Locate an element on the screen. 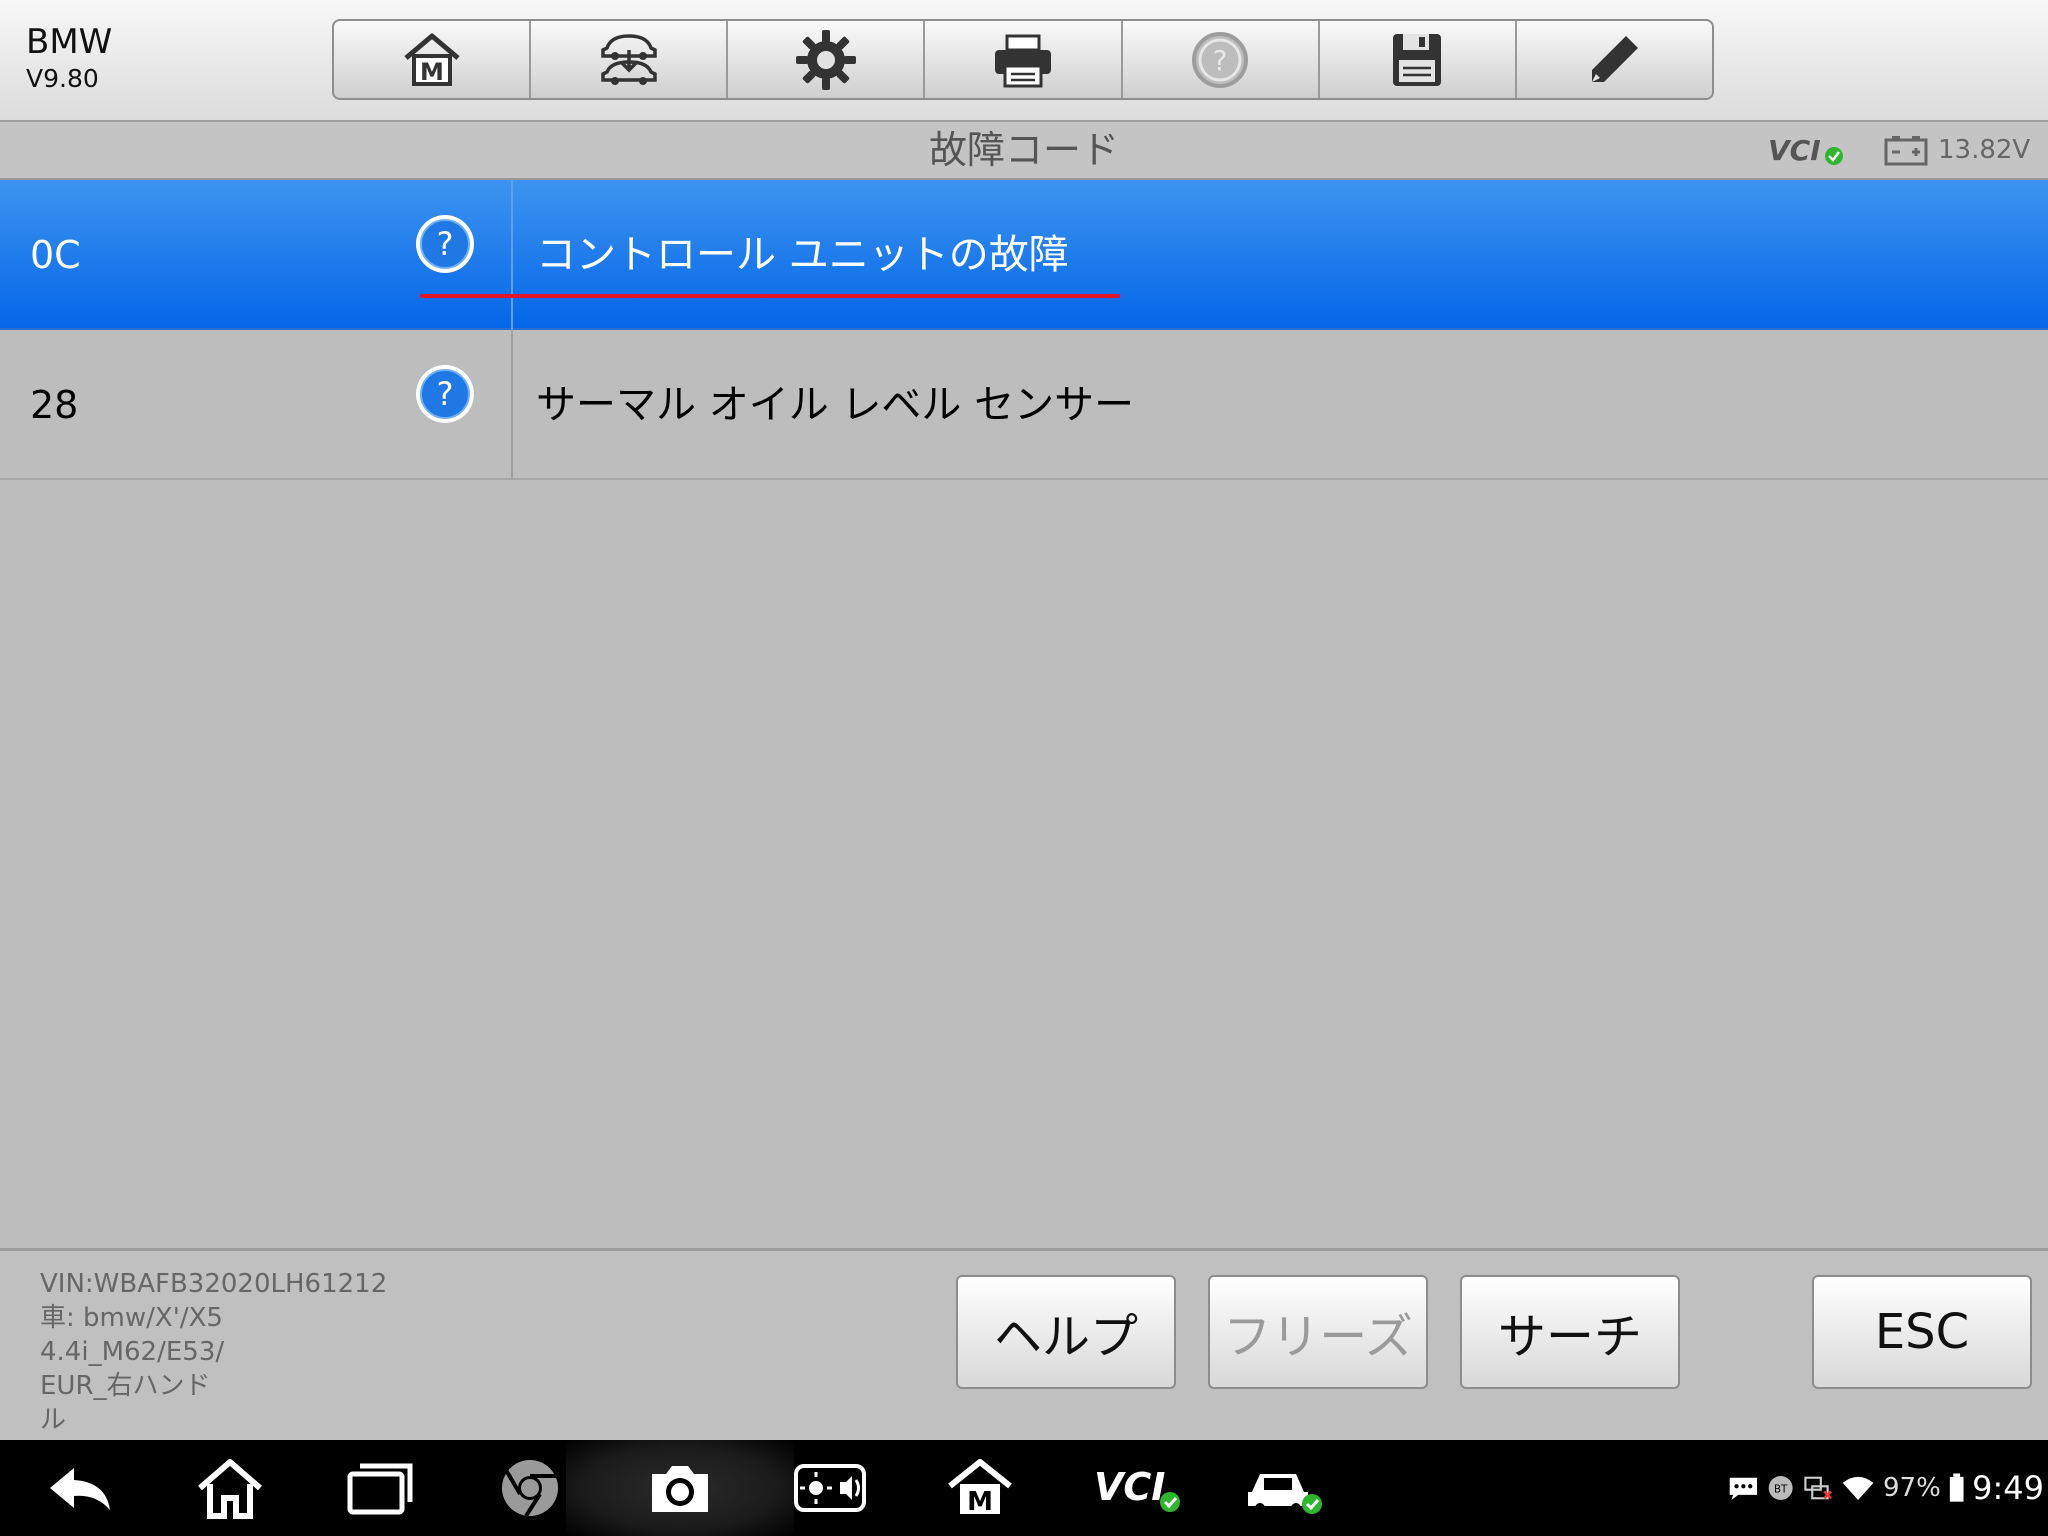 This screenshot has width=2048, height=1536. vehicle-swap-icon is located at coordinates (628, 59).